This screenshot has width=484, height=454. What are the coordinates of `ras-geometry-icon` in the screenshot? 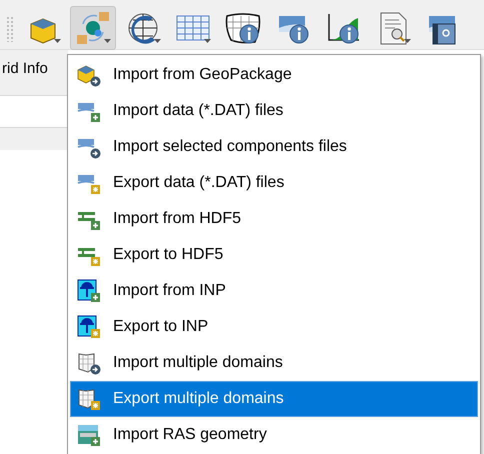 It's located at (89, 435).